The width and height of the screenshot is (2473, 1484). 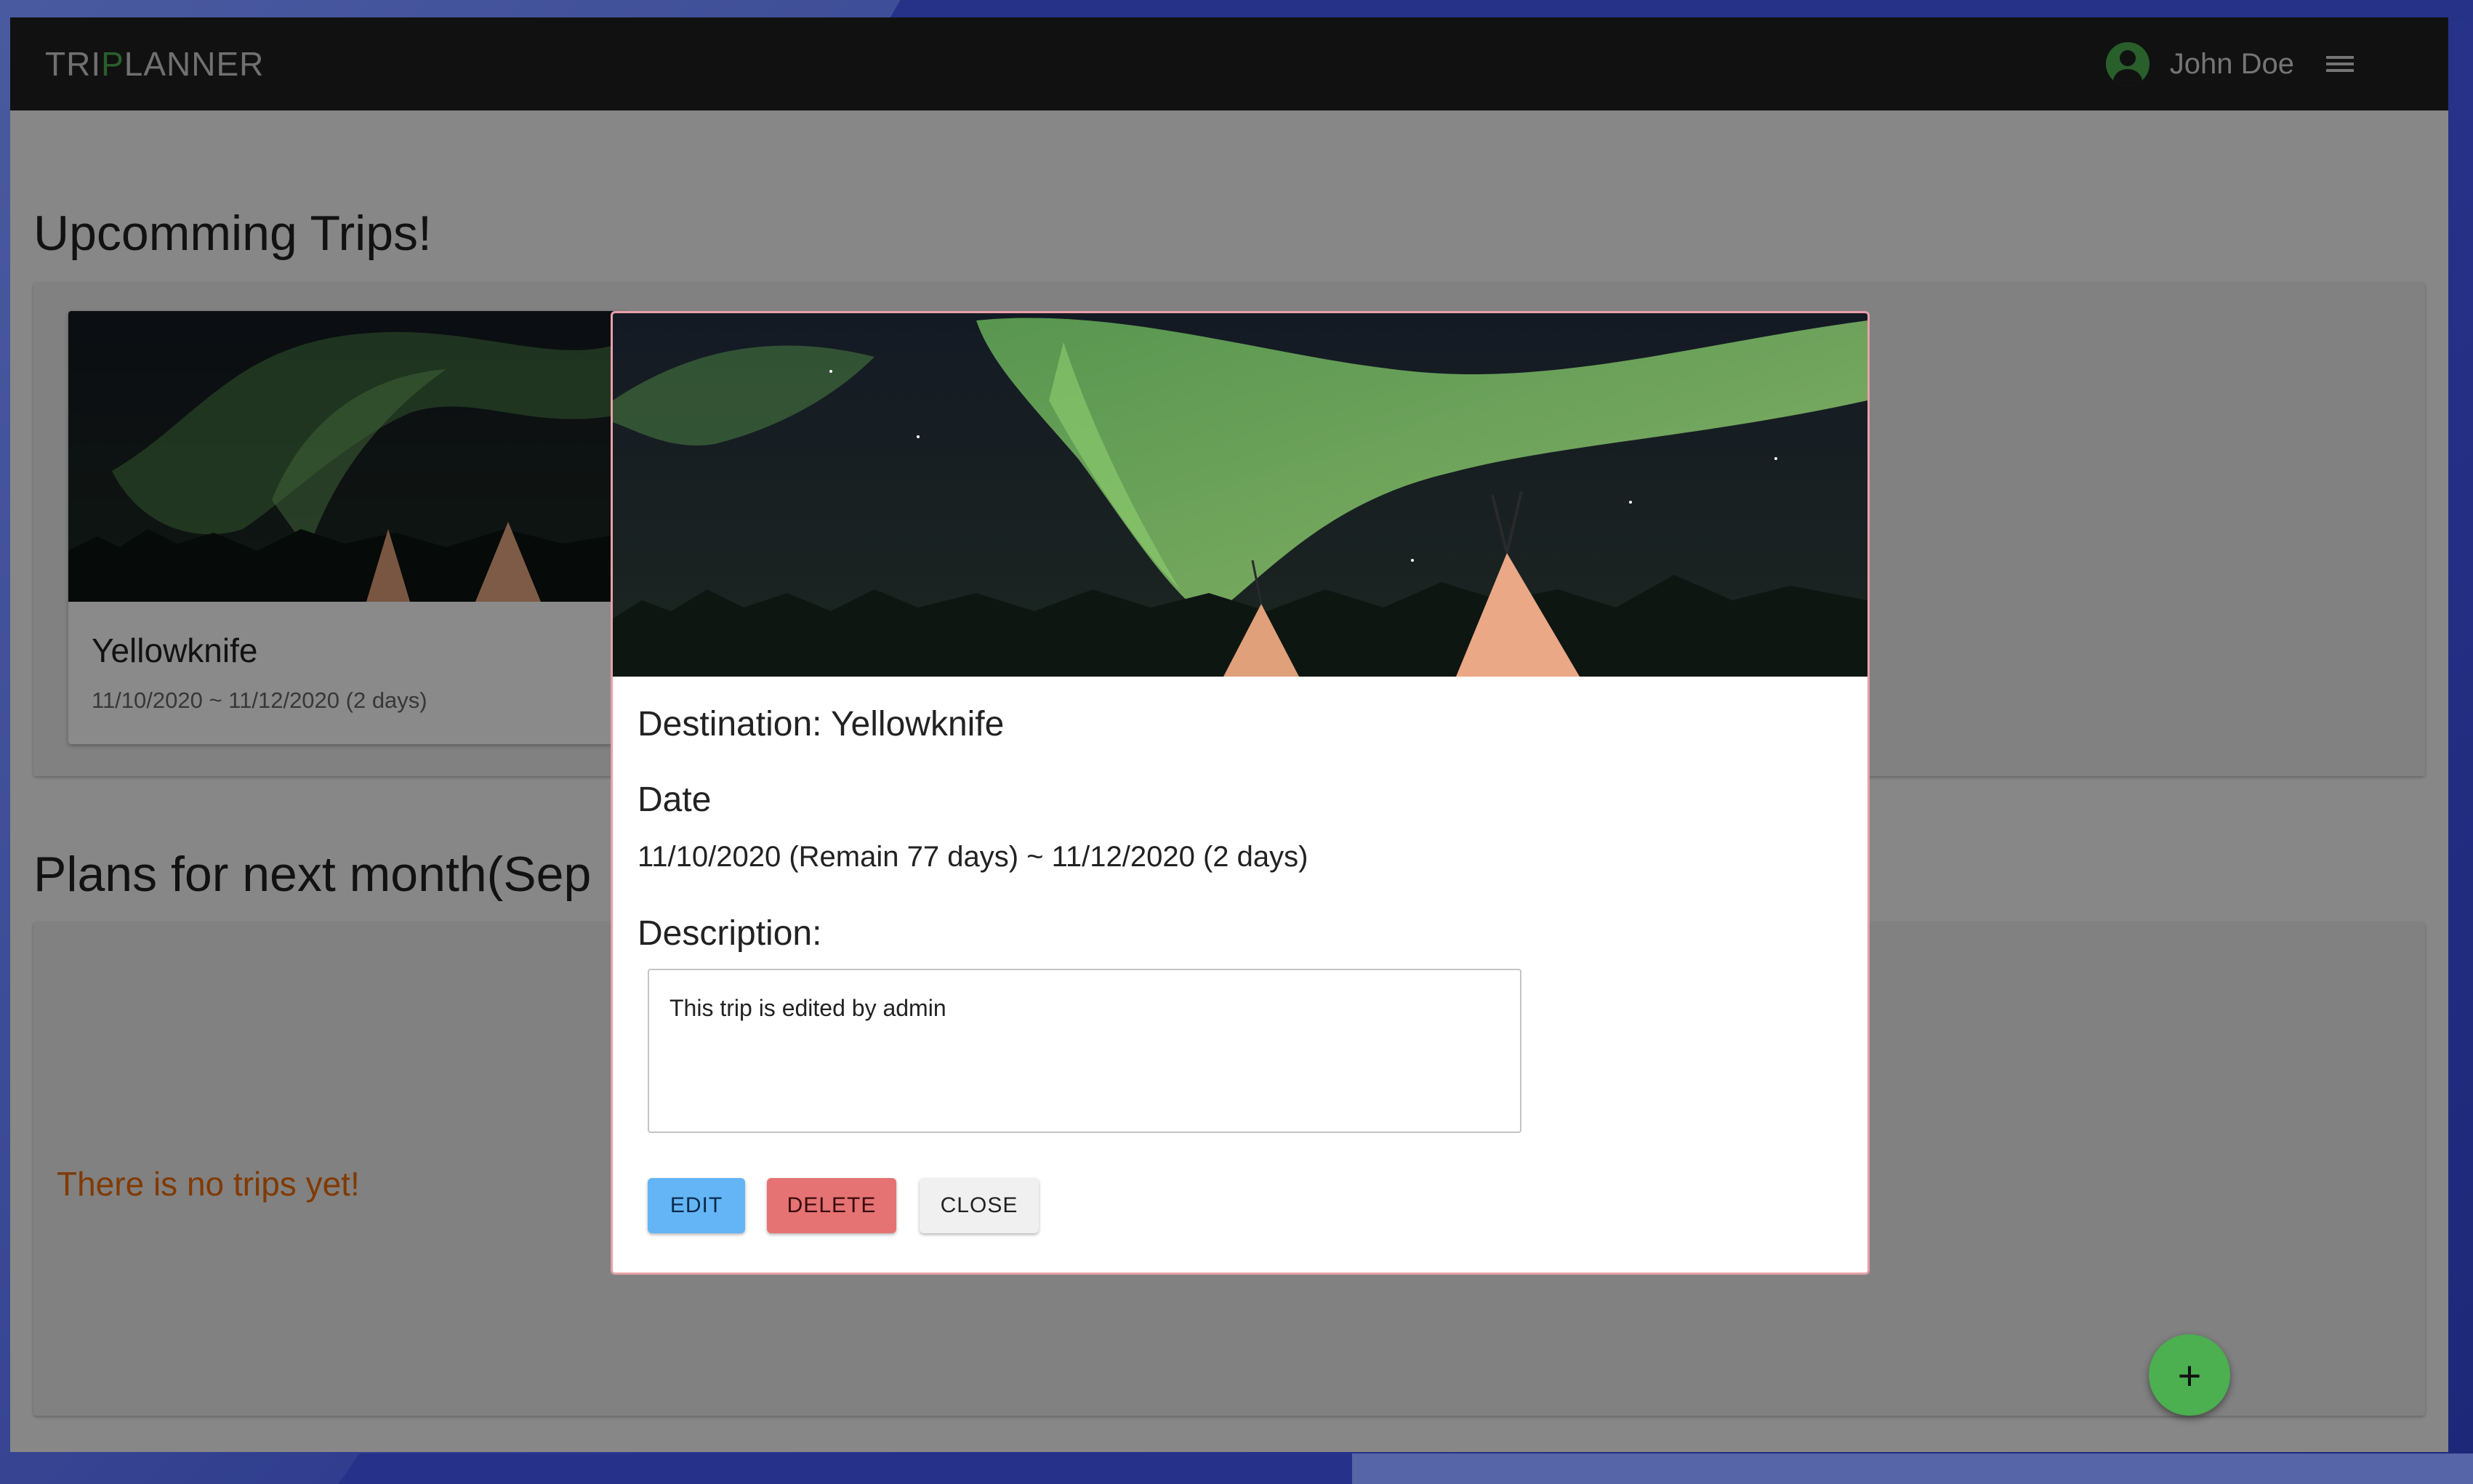 I want to click on description-field: This trip is edited by admin, so click(x=1084, y=1051).